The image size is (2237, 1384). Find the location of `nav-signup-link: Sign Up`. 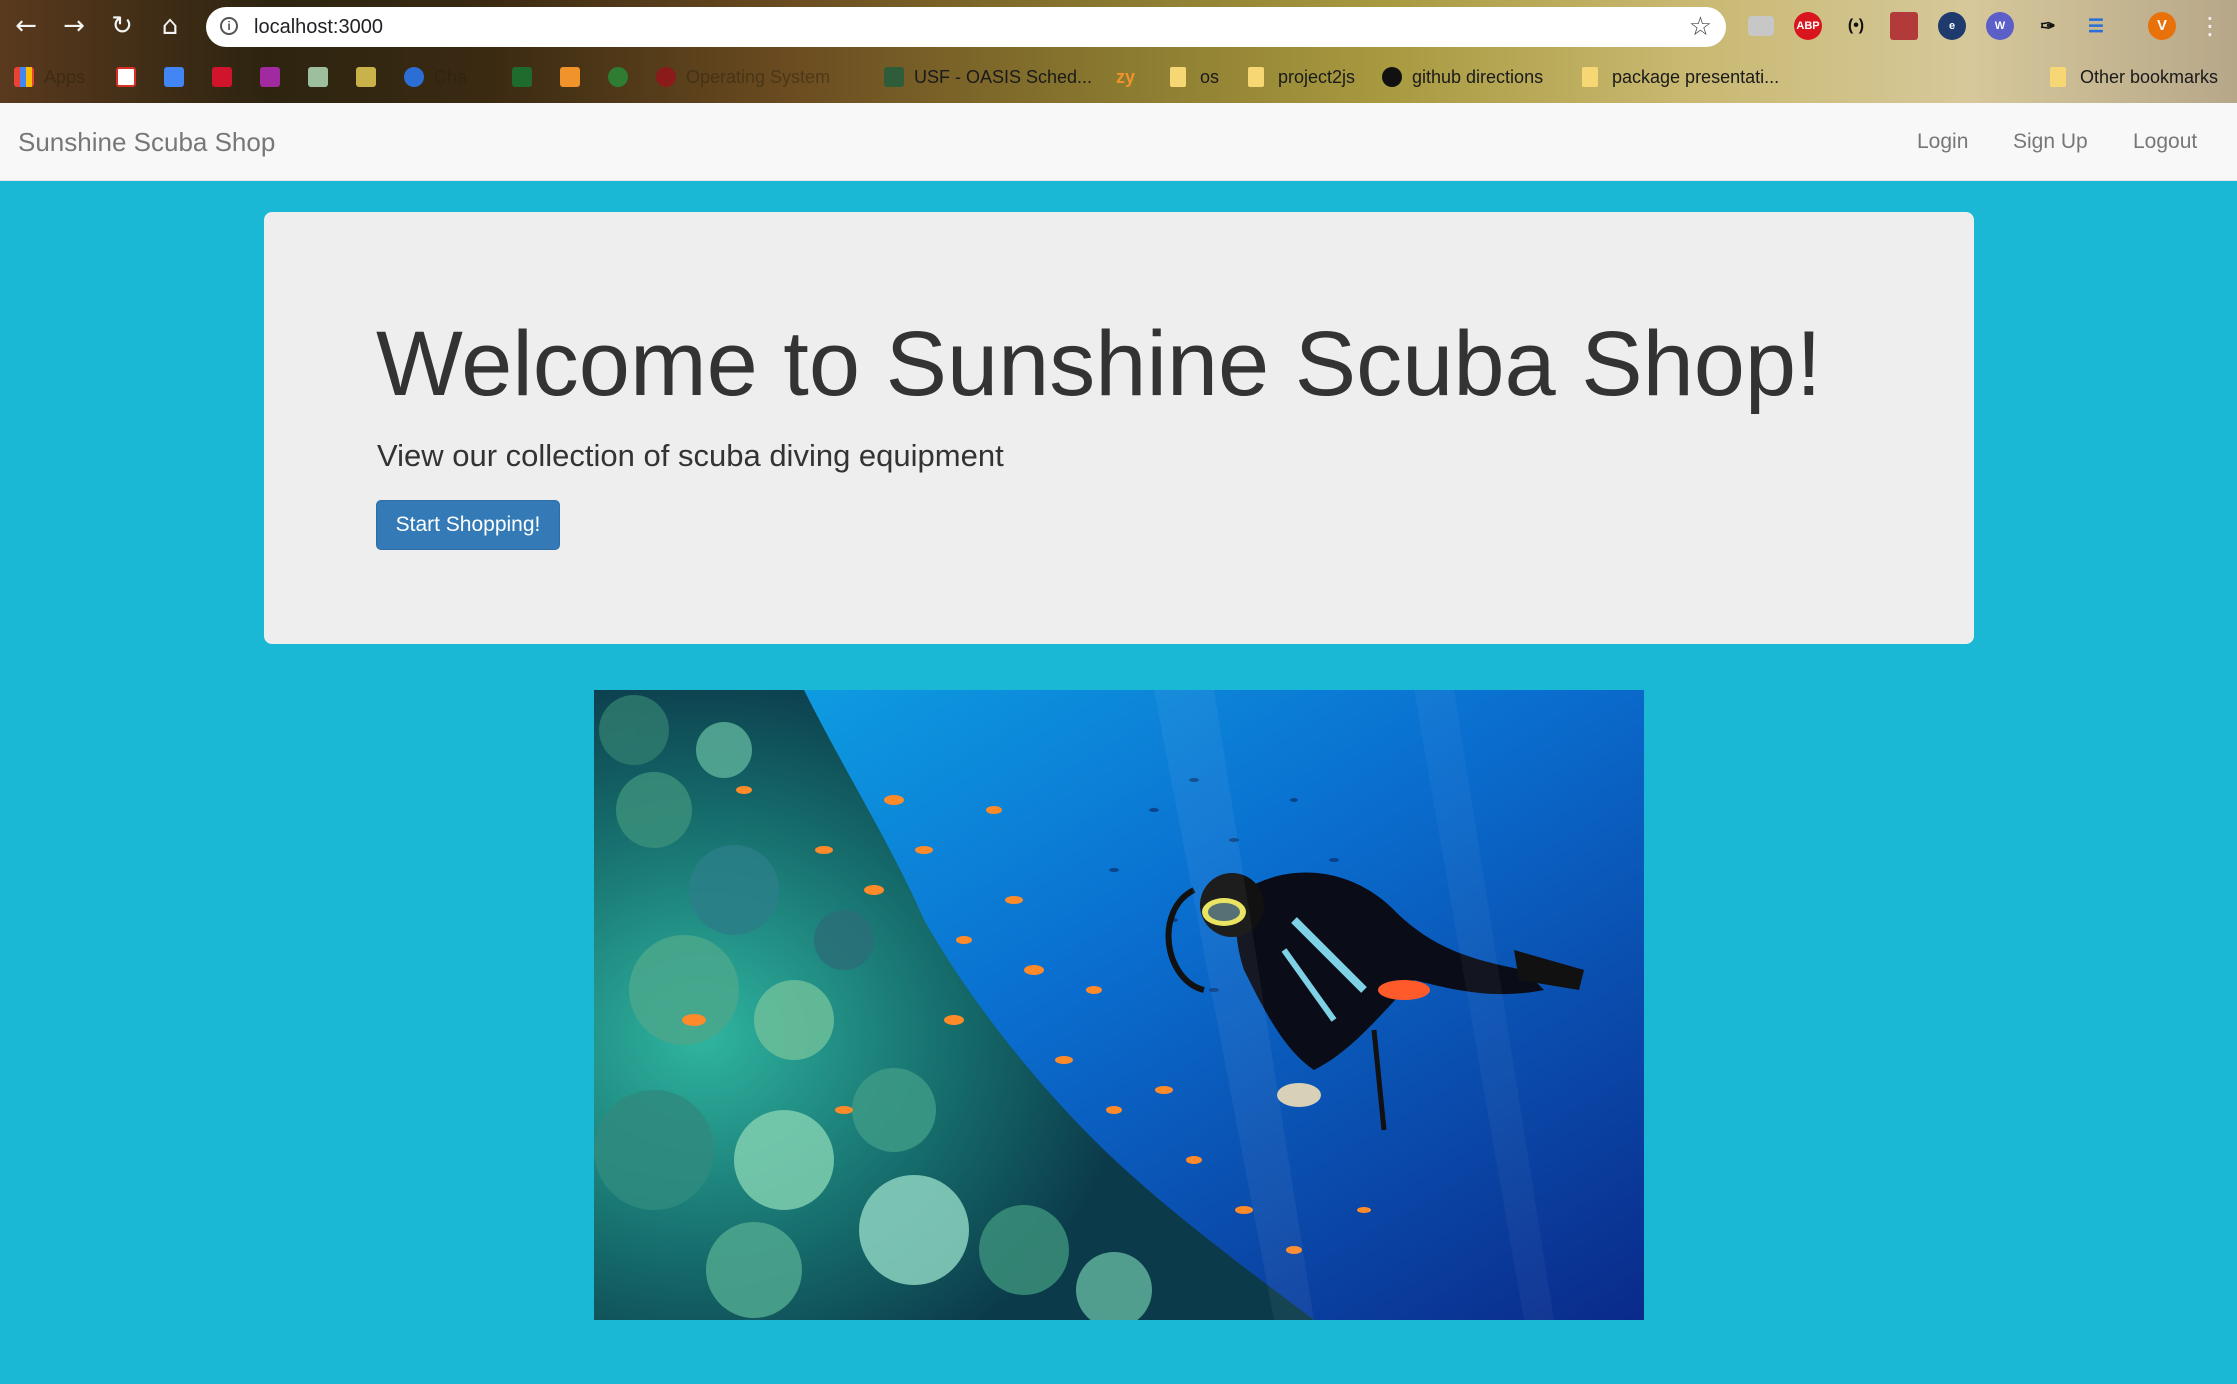

nav-signup-link: Sign Up is located at coordinates (2050, 142).